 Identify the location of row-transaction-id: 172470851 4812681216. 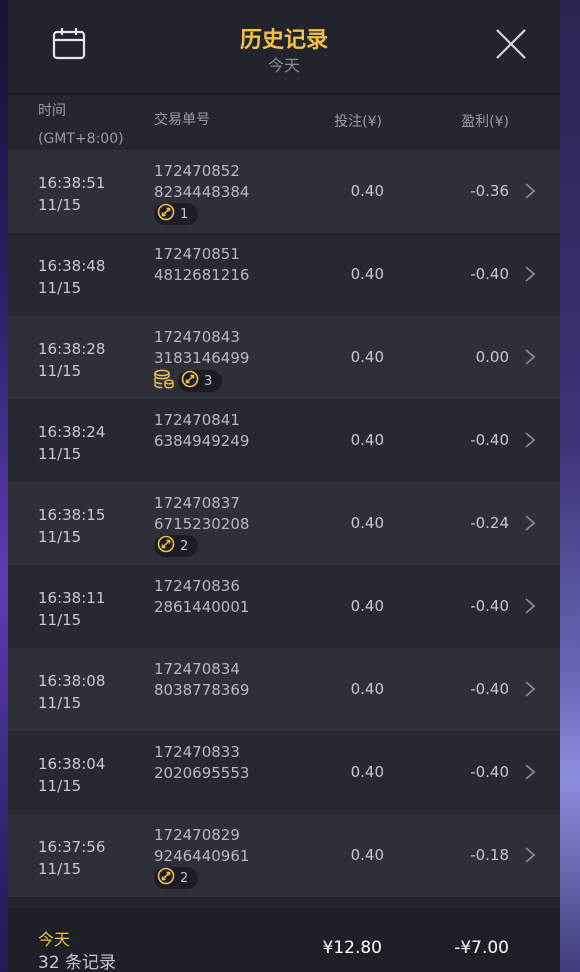
(201, 265).